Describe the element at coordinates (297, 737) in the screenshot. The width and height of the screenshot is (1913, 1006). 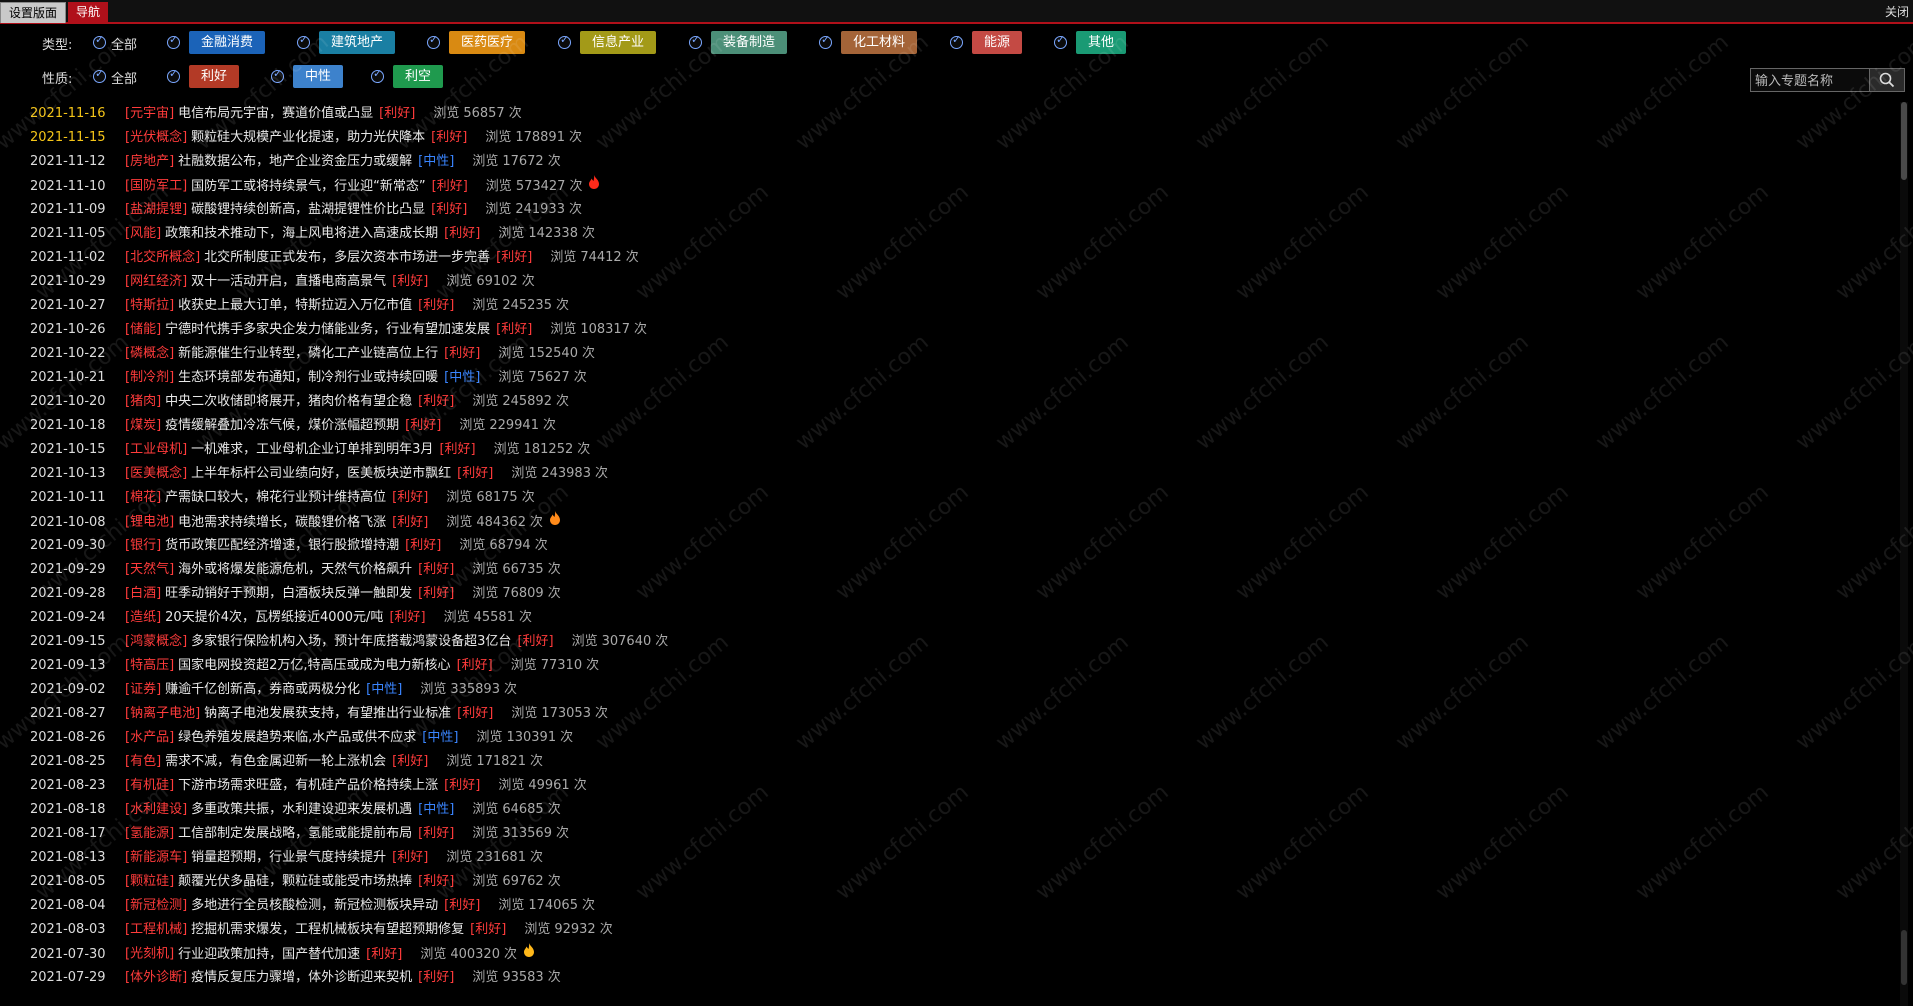
I see `topic-title: 绿色养殖发展趋势来临,水产品或供不应求` at that location.